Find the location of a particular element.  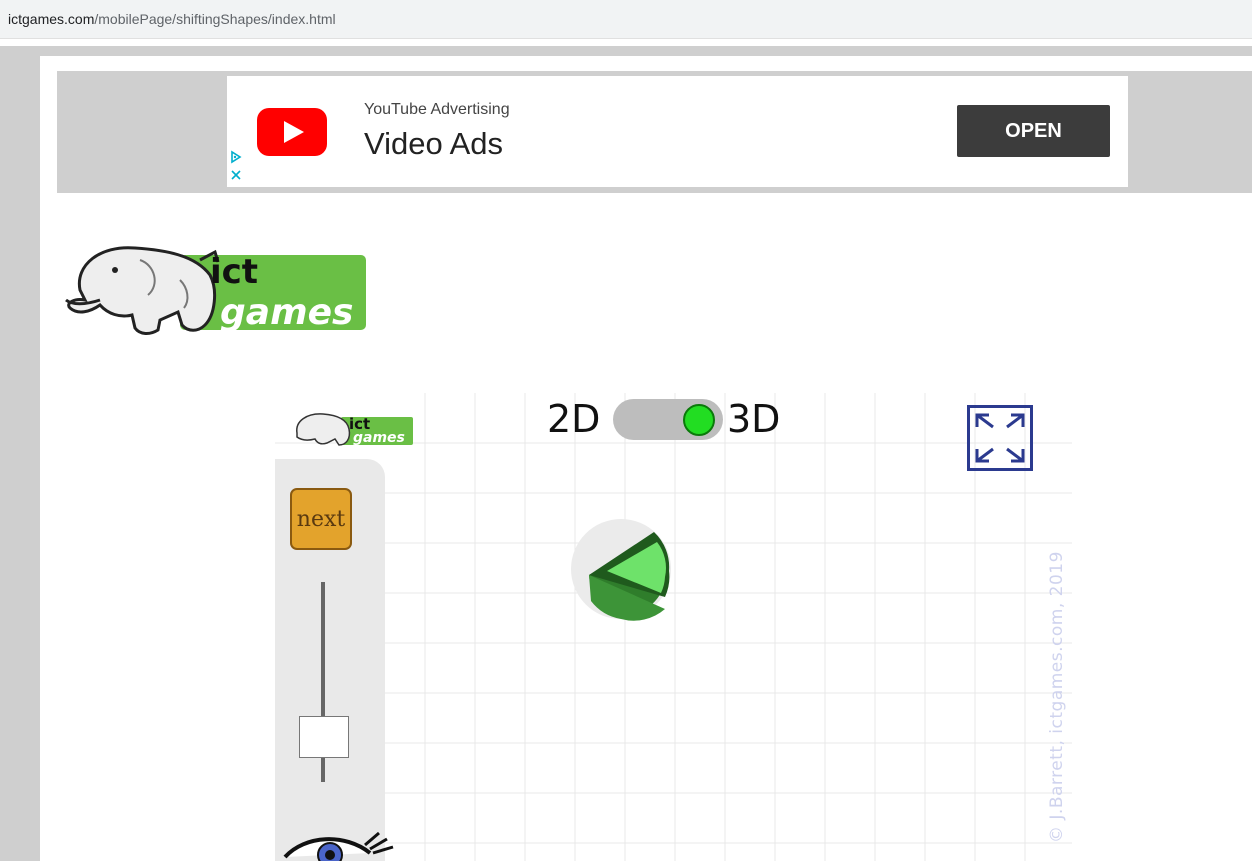

url-path: /mobilePage/shiftingShapes/index.html is located at coordinates (215, 19).